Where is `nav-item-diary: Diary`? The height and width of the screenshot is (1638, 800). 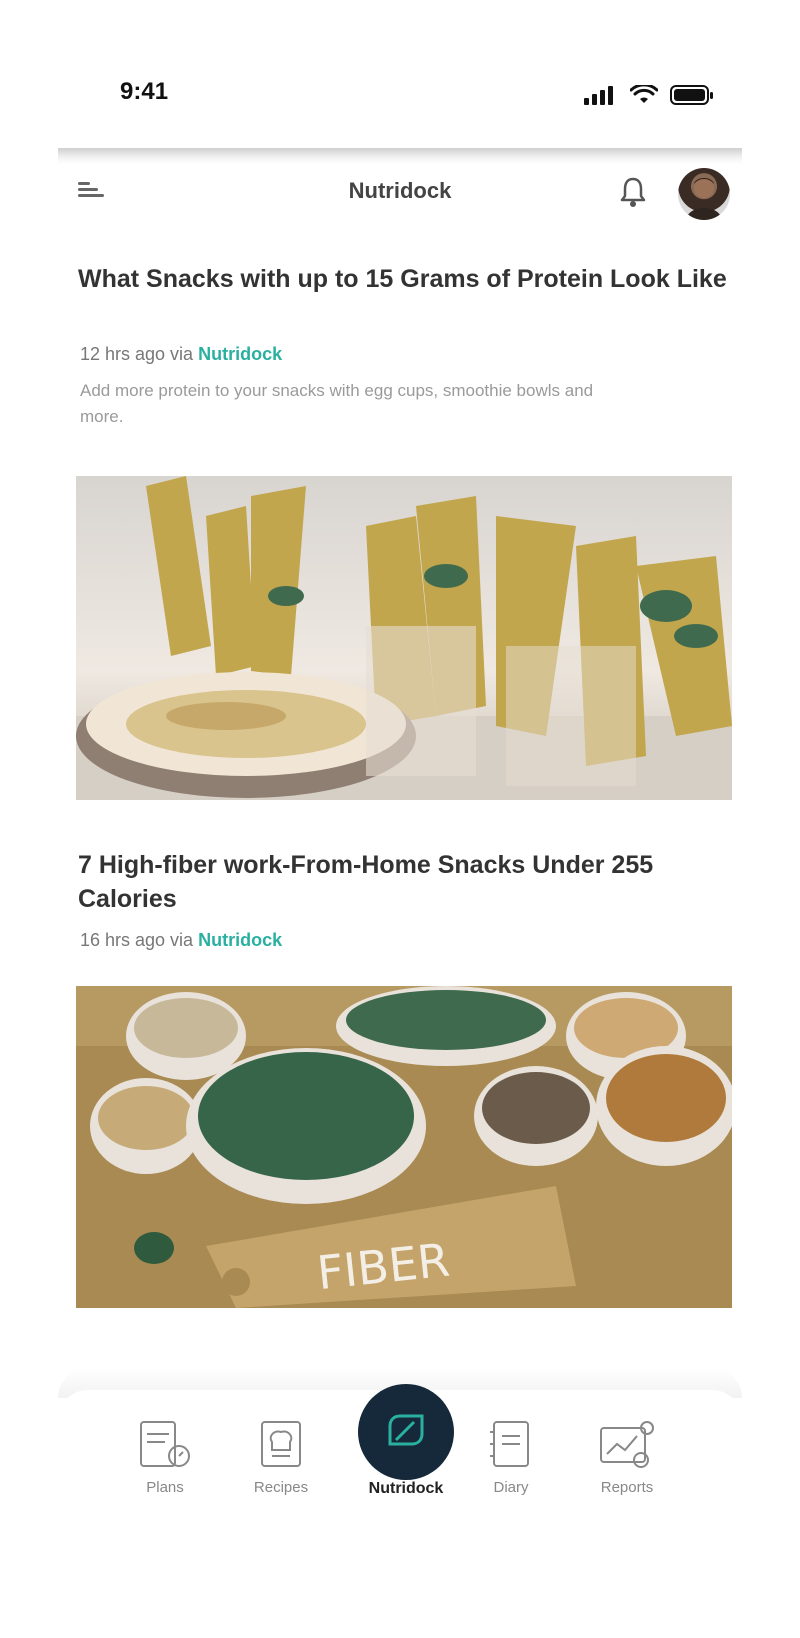 nav-item-diary: Diary is located at coordinates (511, 1458).